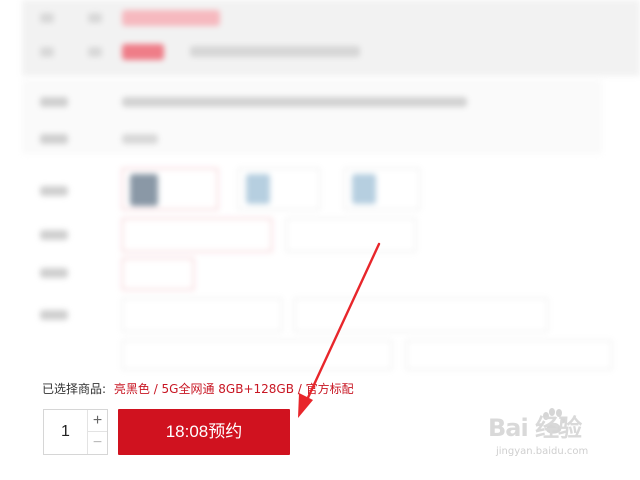  Describe the element at coordinates (65, 432) in the screenshot. I see `quantity-value: 1` at that location.